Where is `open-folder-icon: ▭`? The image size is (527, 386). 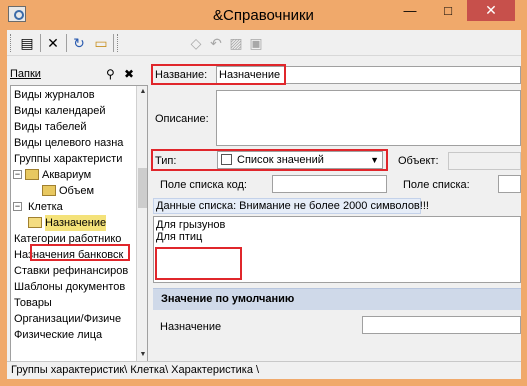
open-folder-icon: ▭ is located at coordinates (101, 43).